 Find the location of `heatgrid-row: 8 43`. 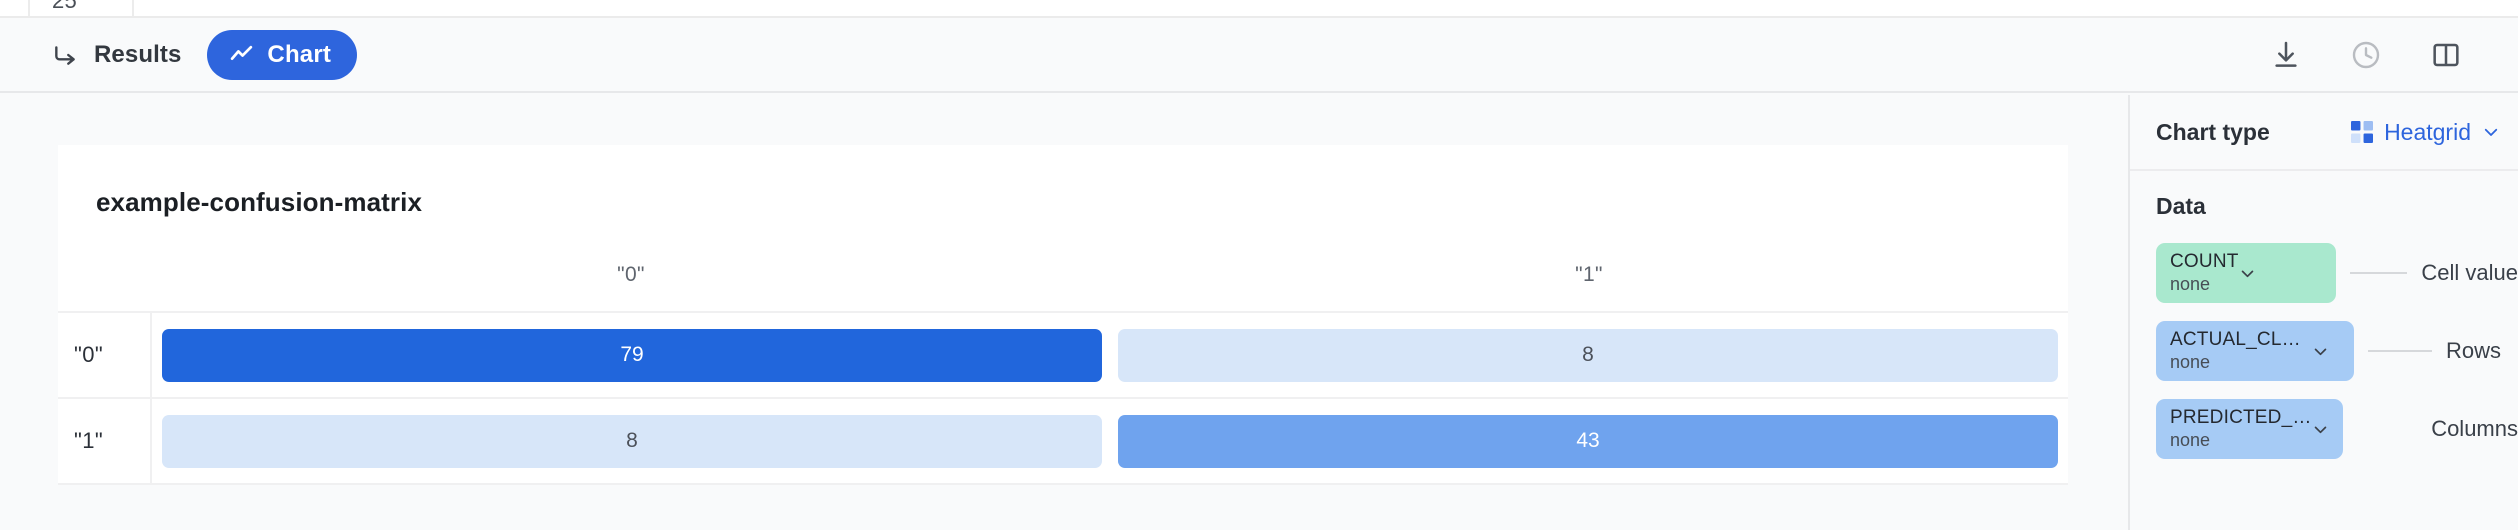

heatgrid-row: 8 43 is located at coordinates (1110, 442).